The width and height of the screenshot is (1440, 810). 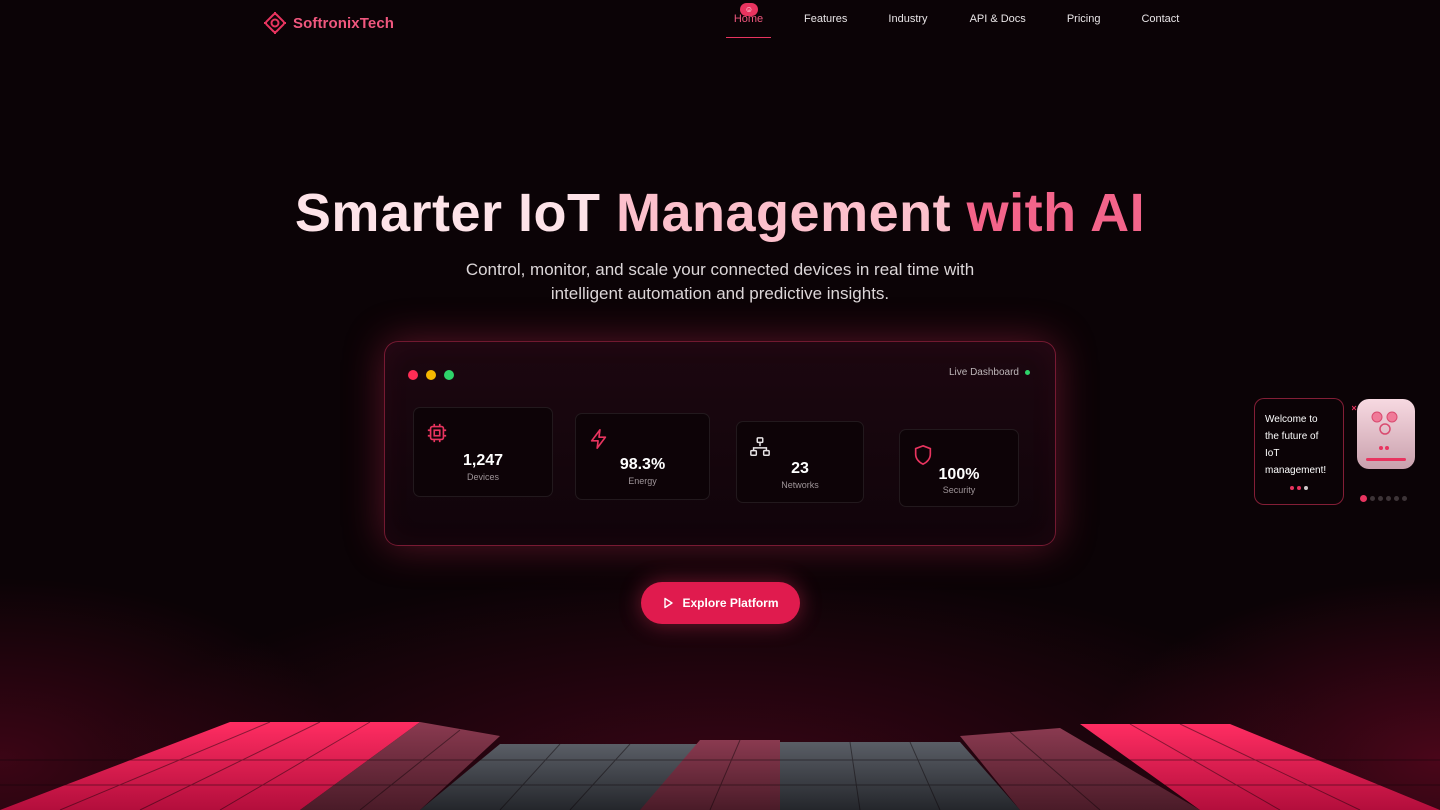 I want to click on nav-contact: Contact, so click(x=1160, y=19).